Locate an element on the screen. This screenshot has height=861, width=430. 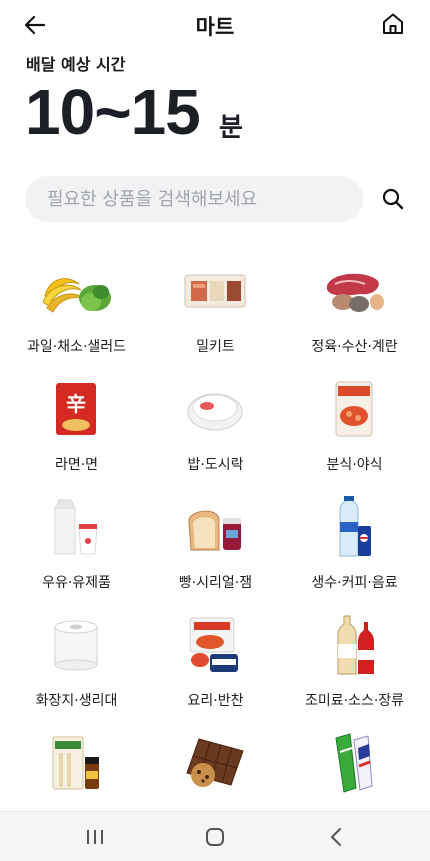
home-icon is located at coordinates (393, 23).